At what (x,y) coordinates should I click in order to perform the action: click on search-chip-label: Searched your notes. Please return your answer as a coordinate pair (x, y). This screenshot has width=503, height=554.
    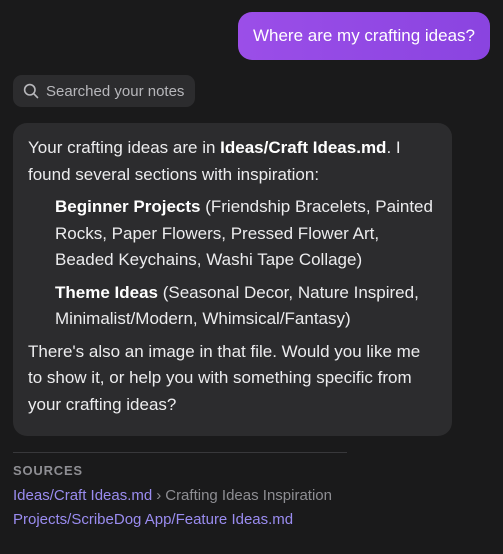
    Looking at the image, I should click on (115, 91).